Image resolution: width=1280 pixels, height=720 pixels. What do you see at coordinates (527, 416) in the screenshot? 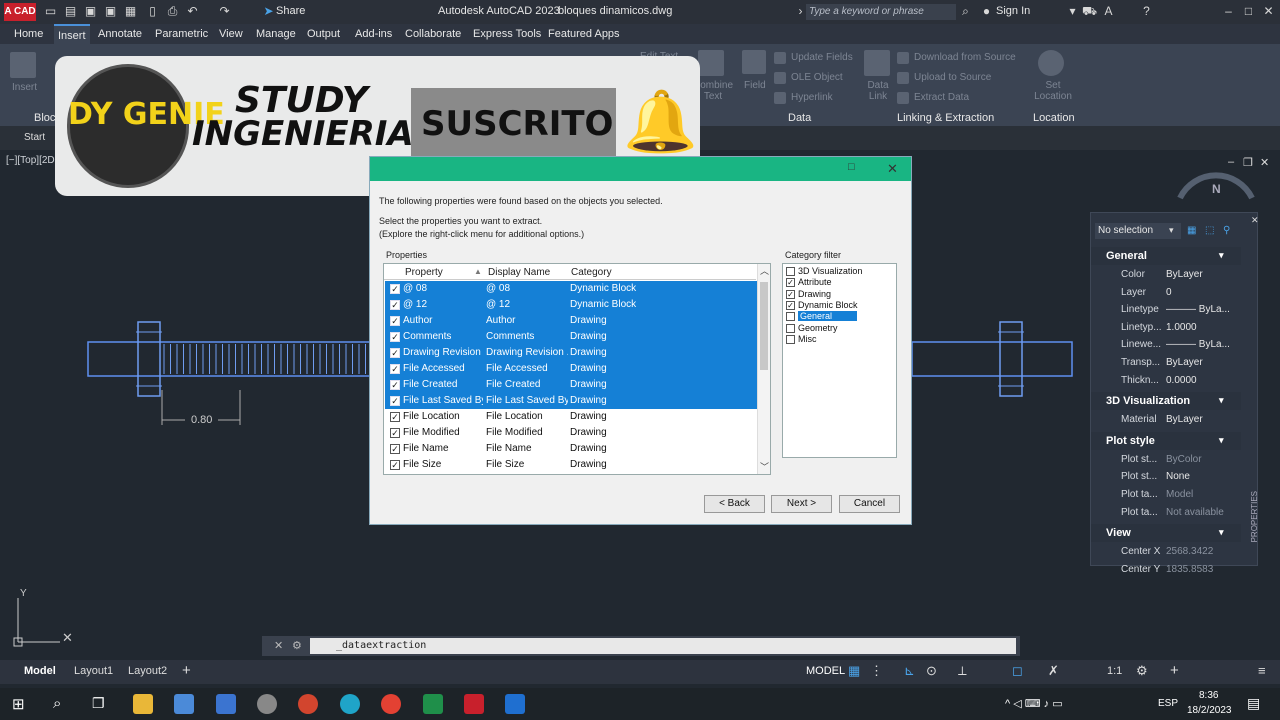
I see `cell-display-name: File Location` at bounding box center [527, 416].